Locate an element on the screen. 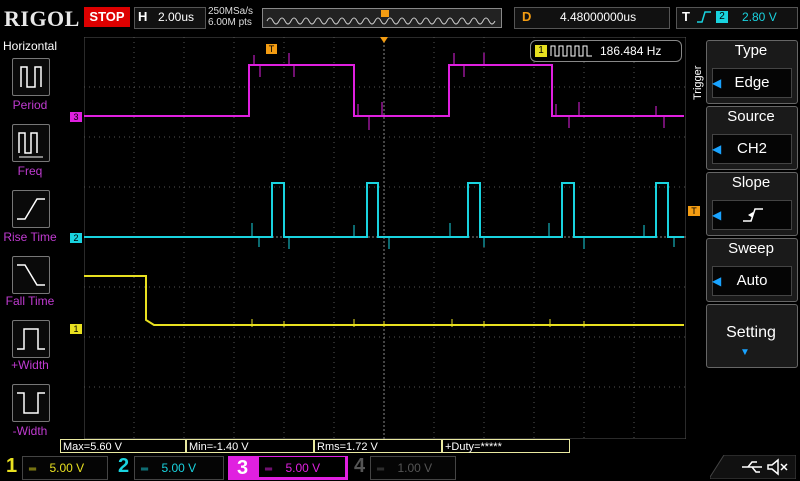 This screenshot has width=800, height=481. timebase-value: 2.00us is located at coordinates (176, 17).